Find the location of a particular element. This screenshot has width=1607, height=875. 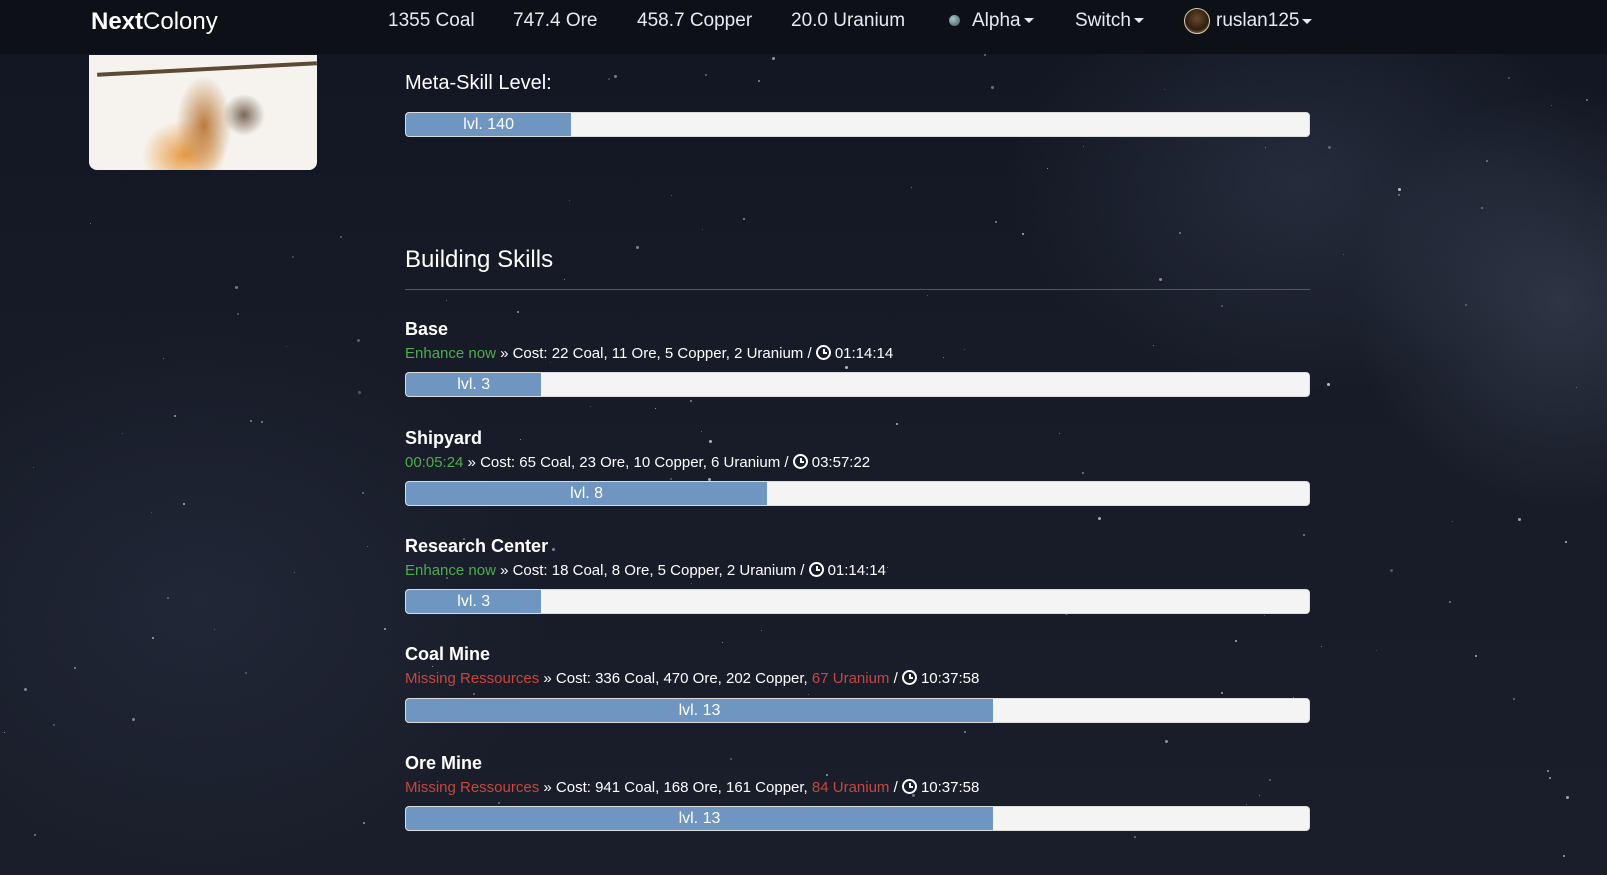

skill-progress-bar-base: lvl. 3 is located at coordinates (857, 384).